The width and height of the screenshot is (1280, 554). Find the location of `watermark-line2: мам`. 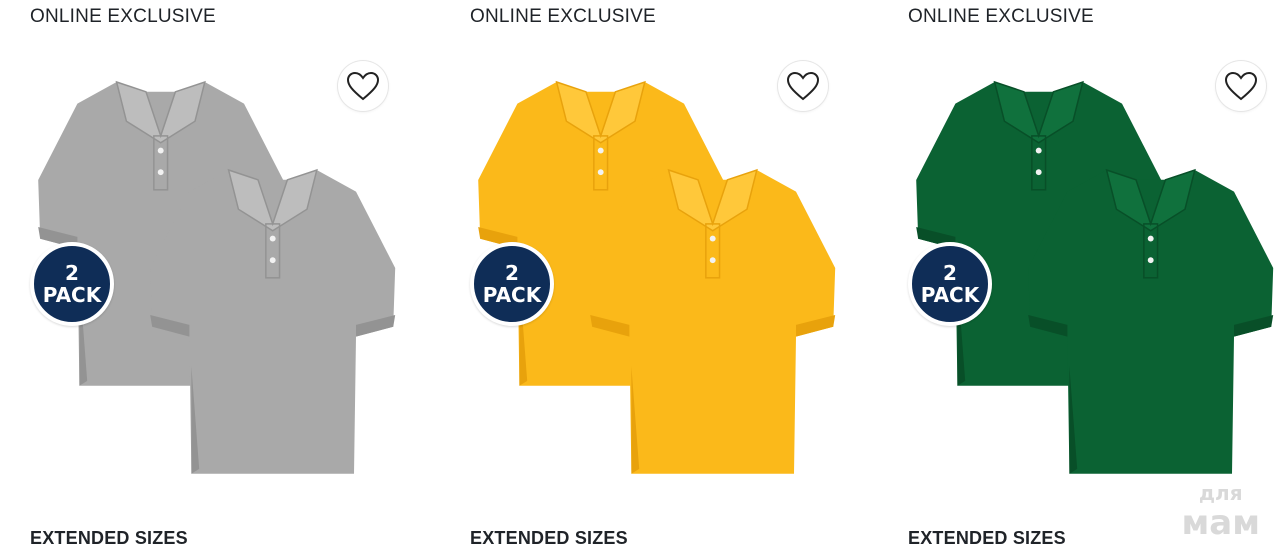

watermark-line2: мам is located at coordinates (1220, 523).